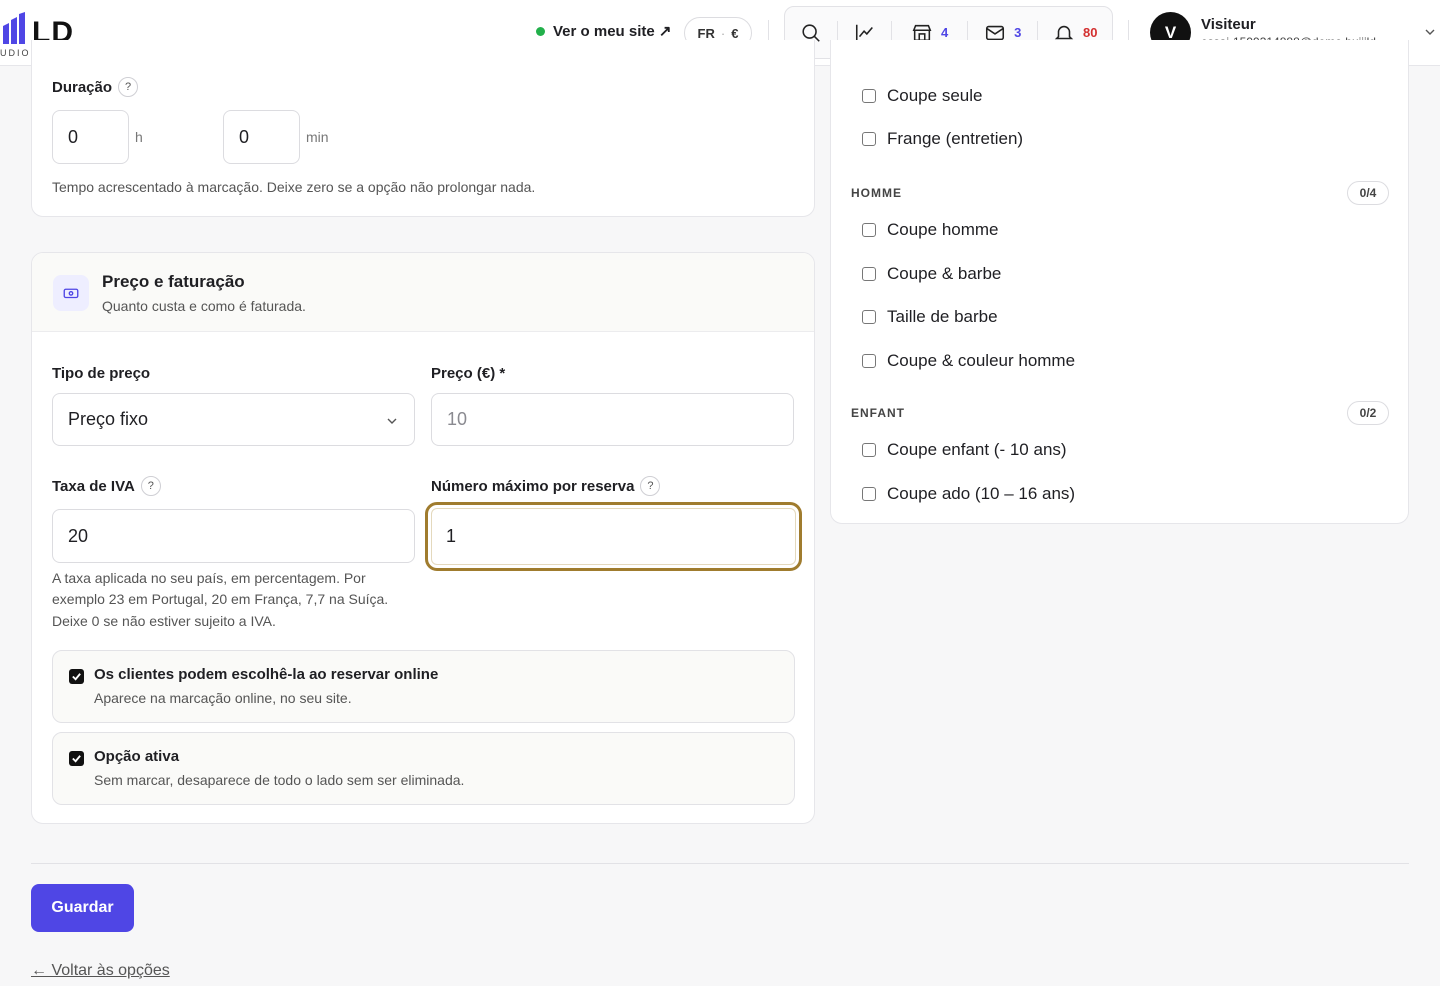 The image size is (1440, 986). I want to click on active-checkbox, so click(76, 758).